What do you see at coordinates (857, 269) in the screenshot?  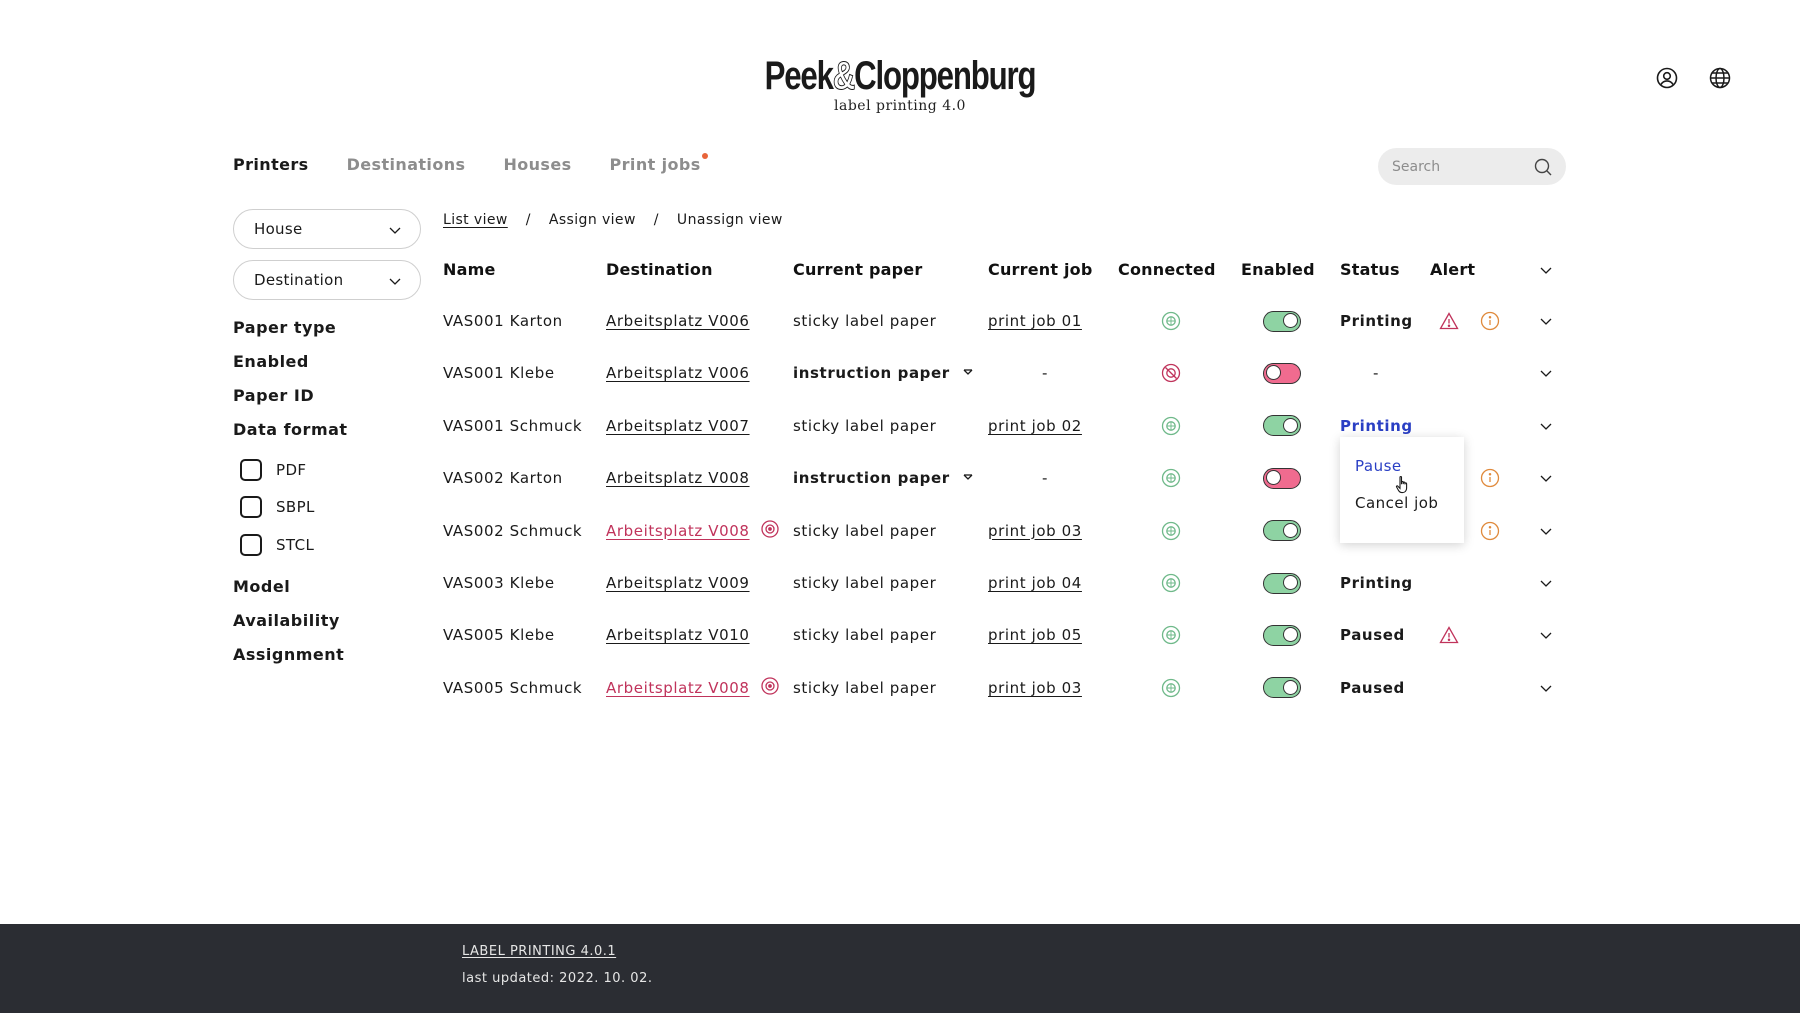 I see `column-header-current-paper: Current paper` at bounding box center [857, 269].